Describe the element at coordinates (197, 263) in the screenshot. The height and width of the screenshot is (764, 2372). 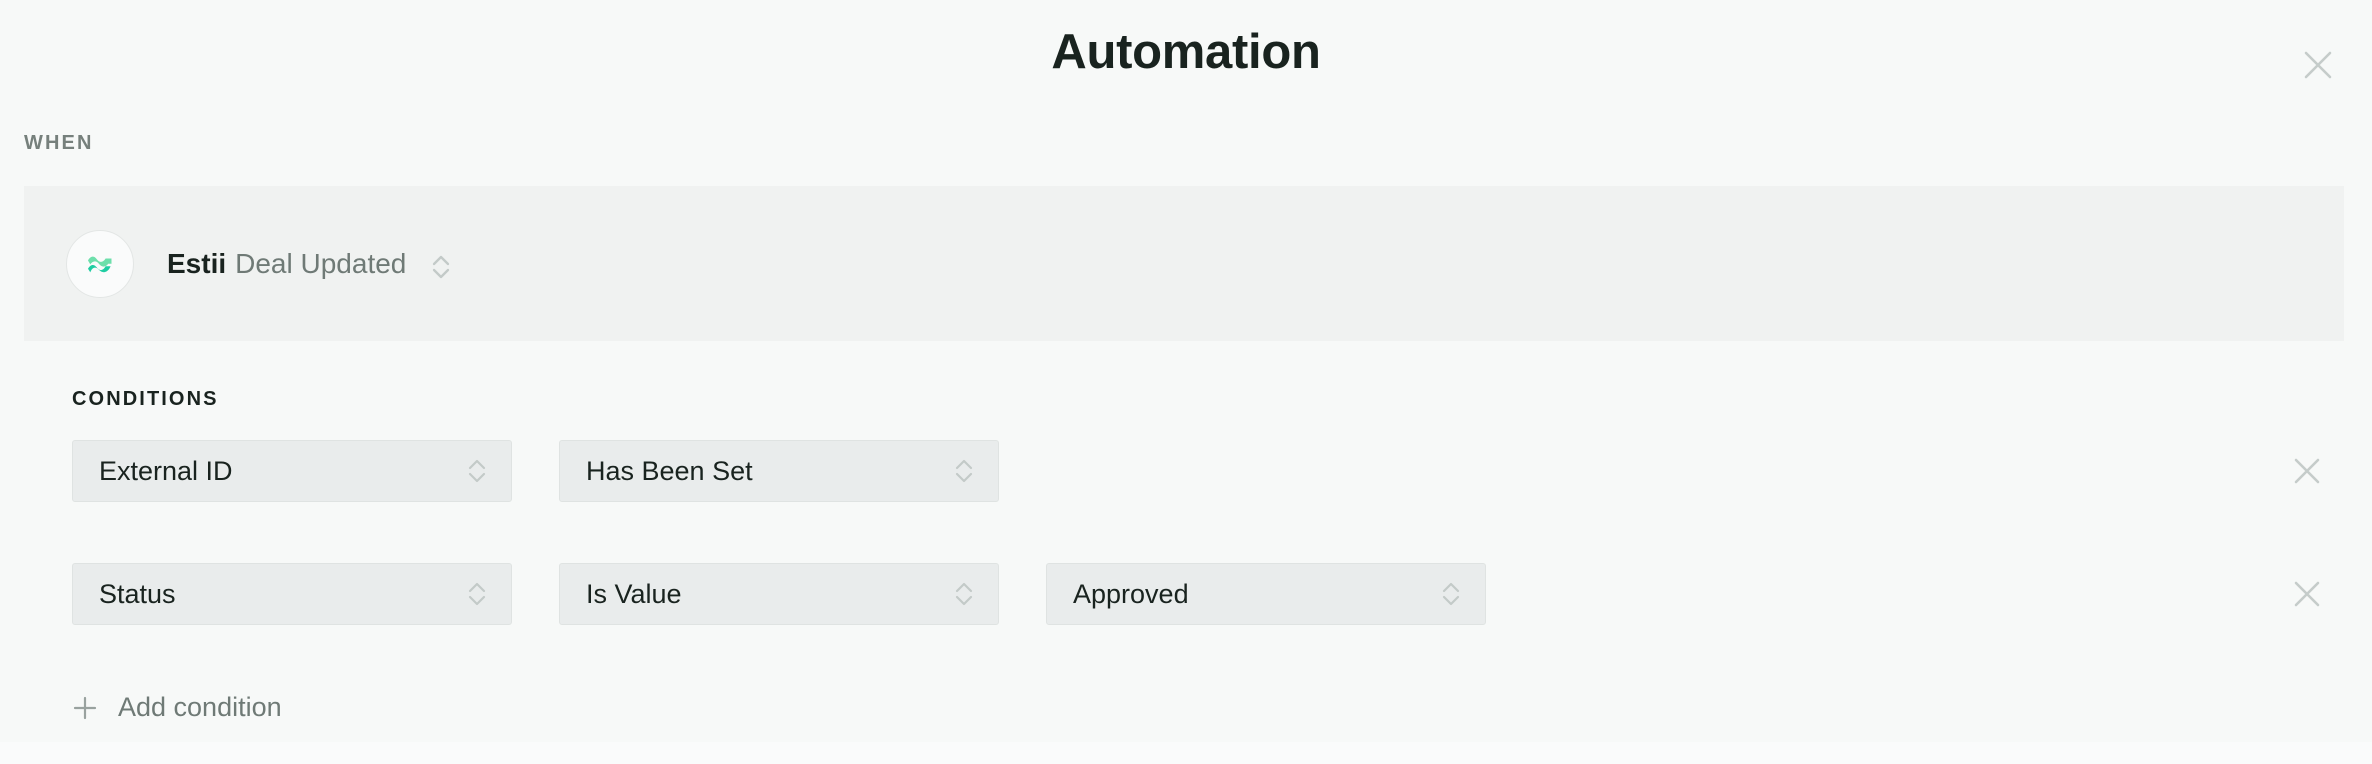
I see `trigger-app-name: Estii` at that location.